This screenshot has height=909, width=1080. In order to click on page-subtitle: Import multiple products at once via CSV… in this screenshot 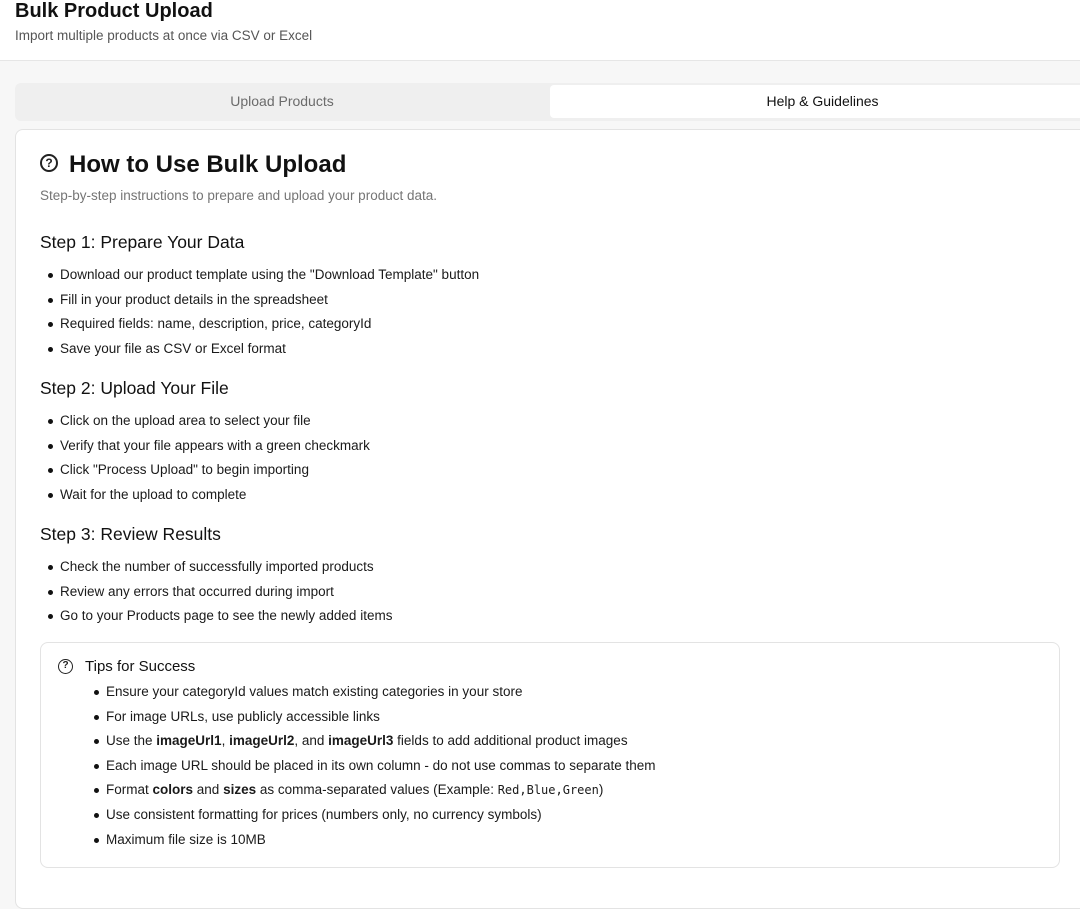, I will do `click(164, 35)`.